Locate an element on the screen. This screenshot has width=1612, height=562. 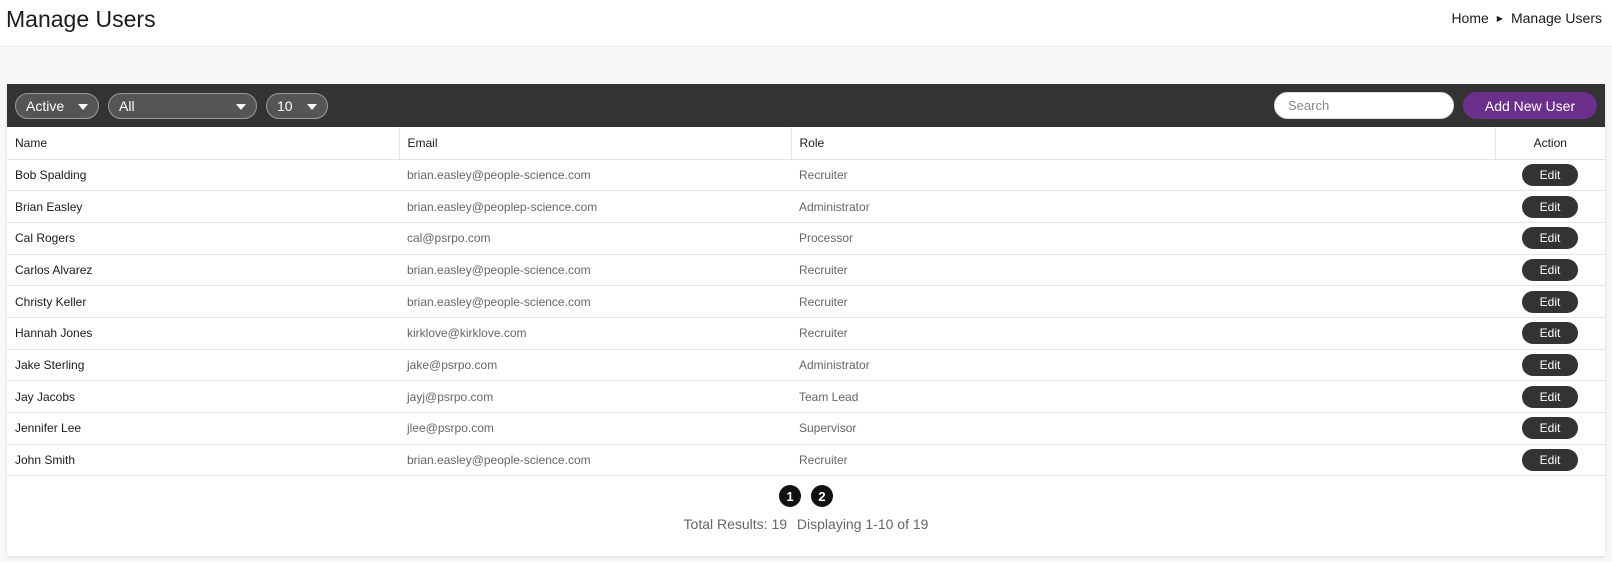
user-name-cell: Jennifer Lee is located at coordinates (203, 428).